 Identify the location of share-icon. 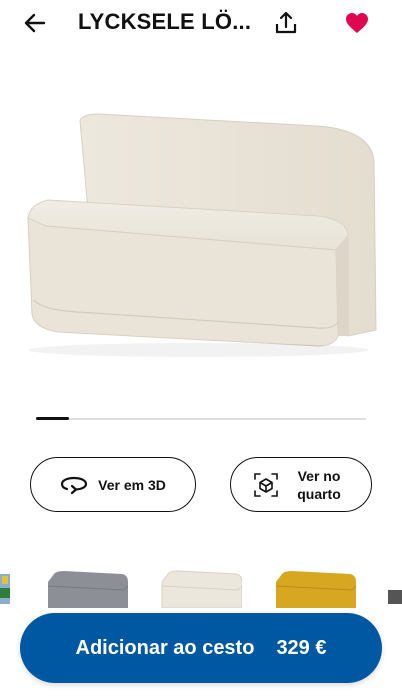
(286, 22).